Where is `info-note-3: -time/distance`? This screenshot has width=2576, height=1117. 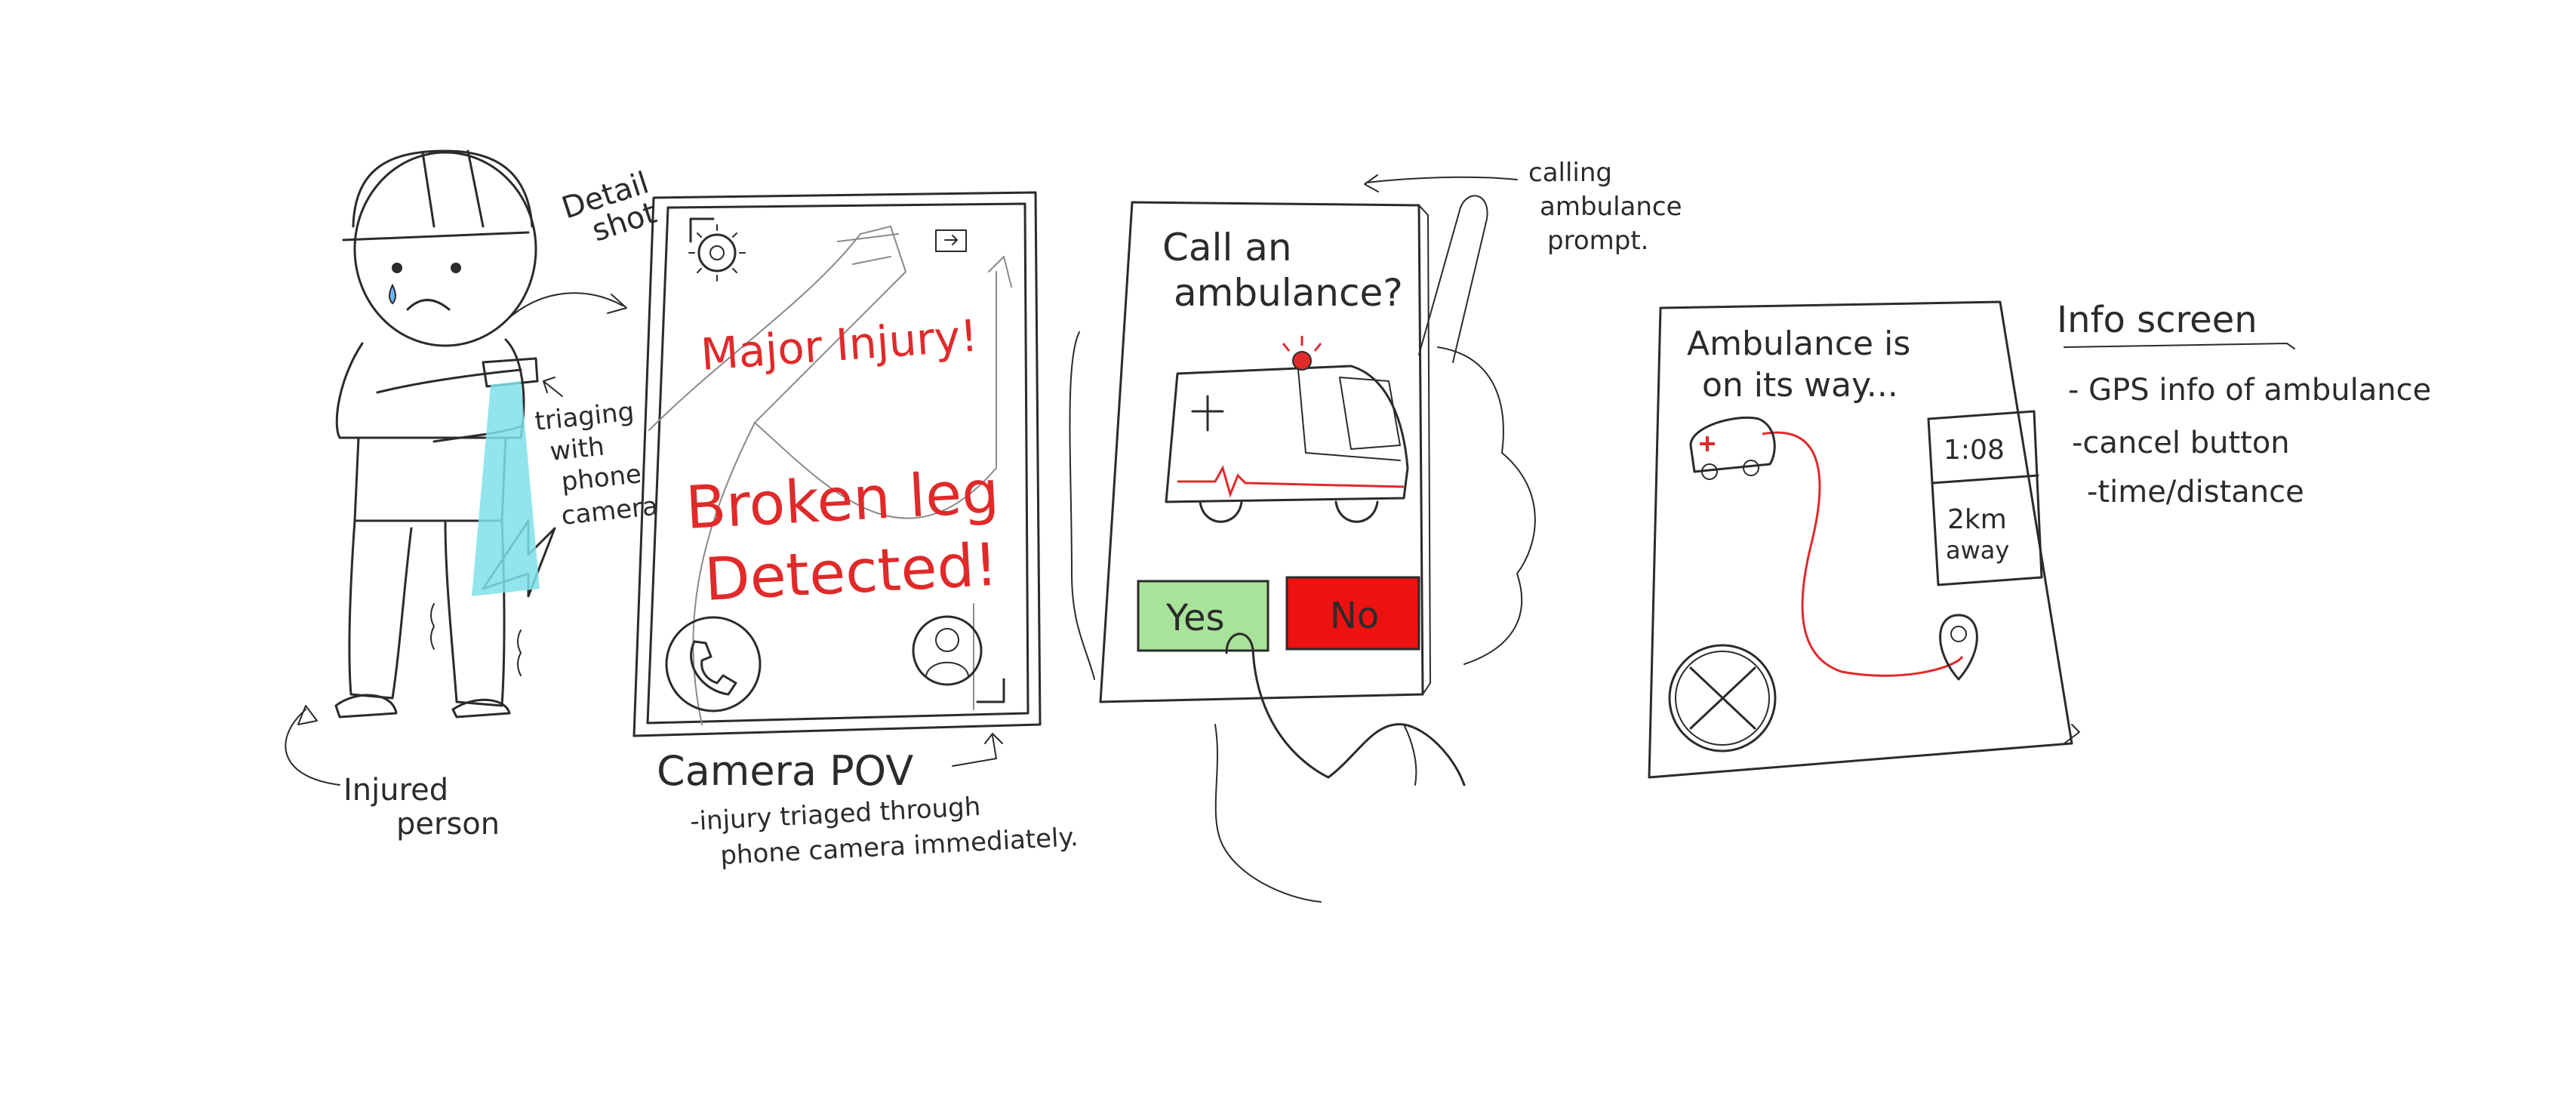
info-note-3: -time/distance is located at coordinates (2195, 492).